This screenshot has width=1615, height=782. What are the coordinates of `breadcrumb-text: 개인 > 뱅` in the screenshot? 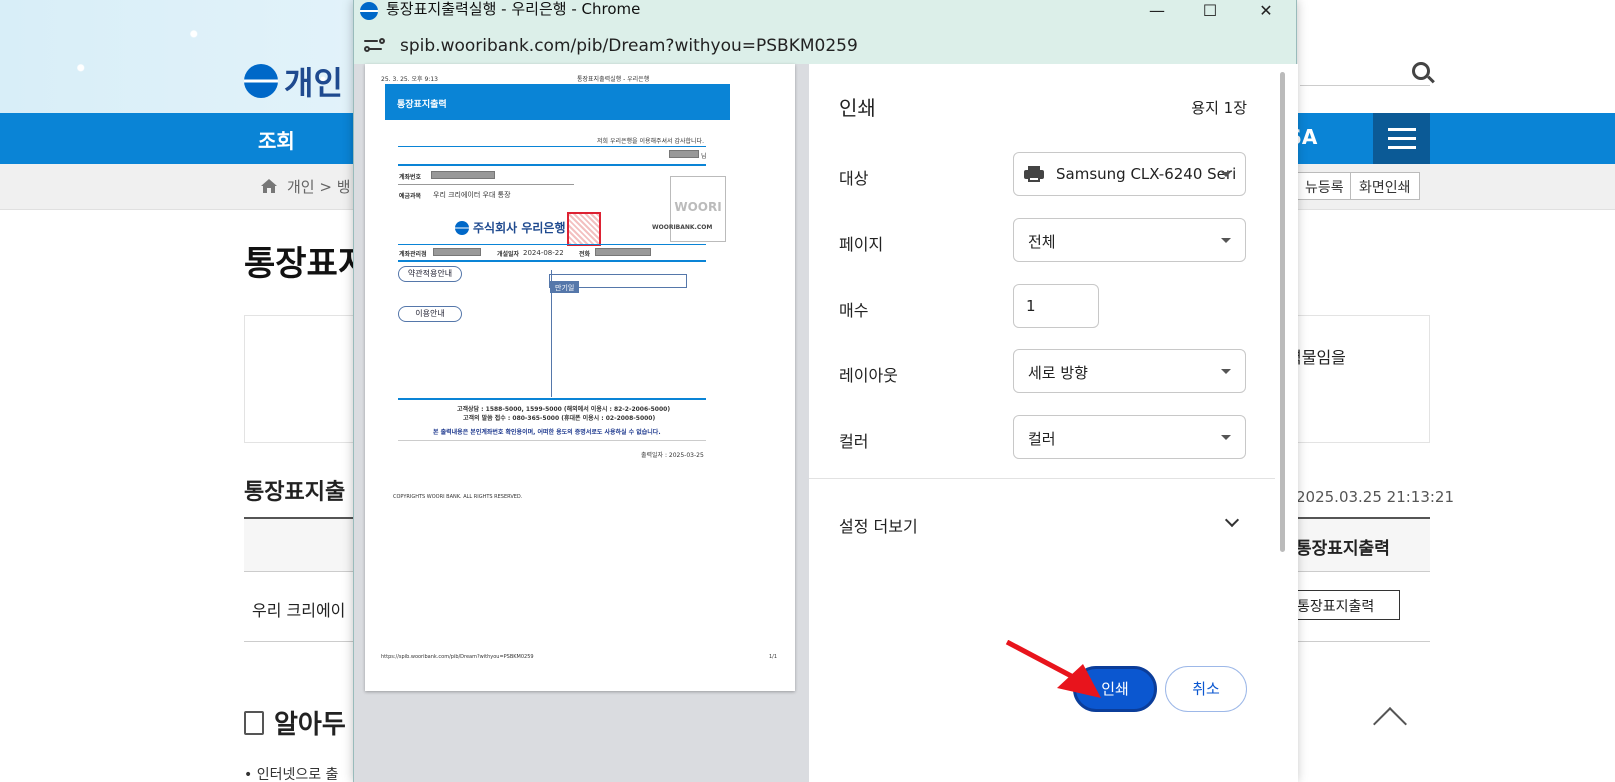 It's located at (319, 186).